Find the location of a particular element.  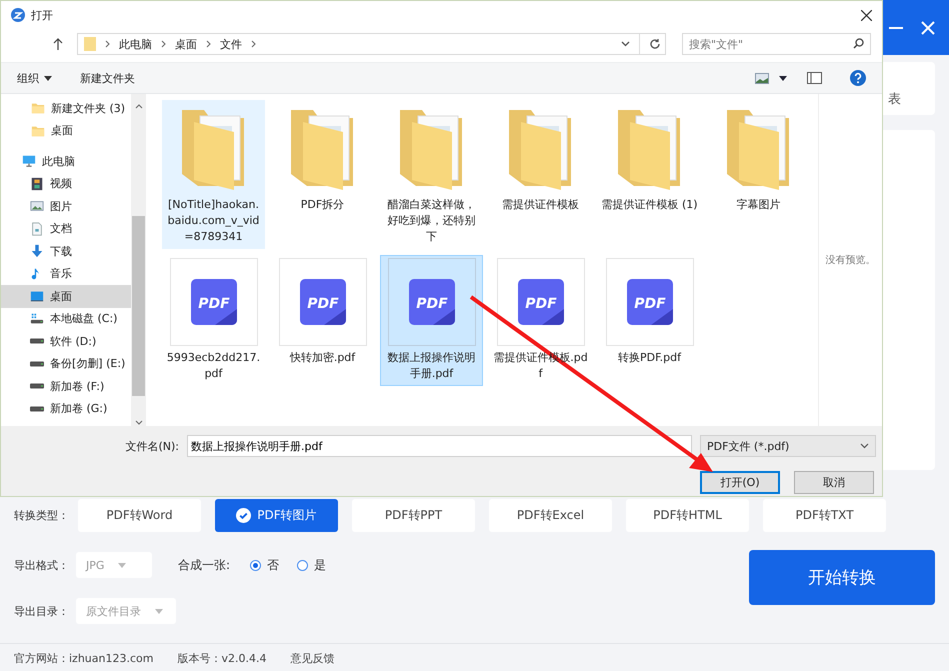

scroll-up-icon is located at coordinates (138, 106).